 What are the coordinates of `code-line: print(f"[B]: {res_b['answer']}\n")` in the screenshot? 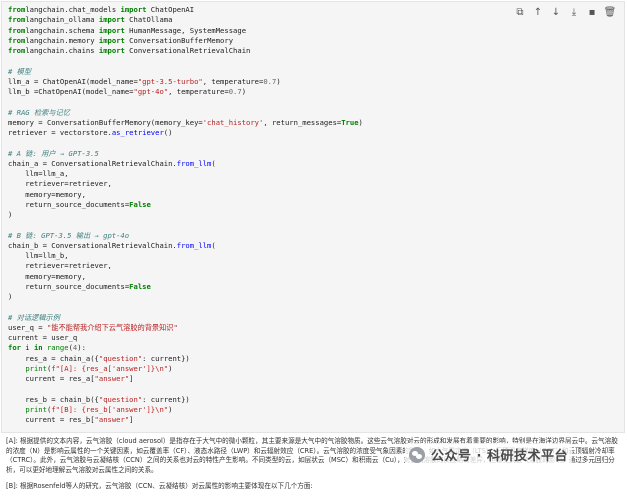 It's located at (265, 410).